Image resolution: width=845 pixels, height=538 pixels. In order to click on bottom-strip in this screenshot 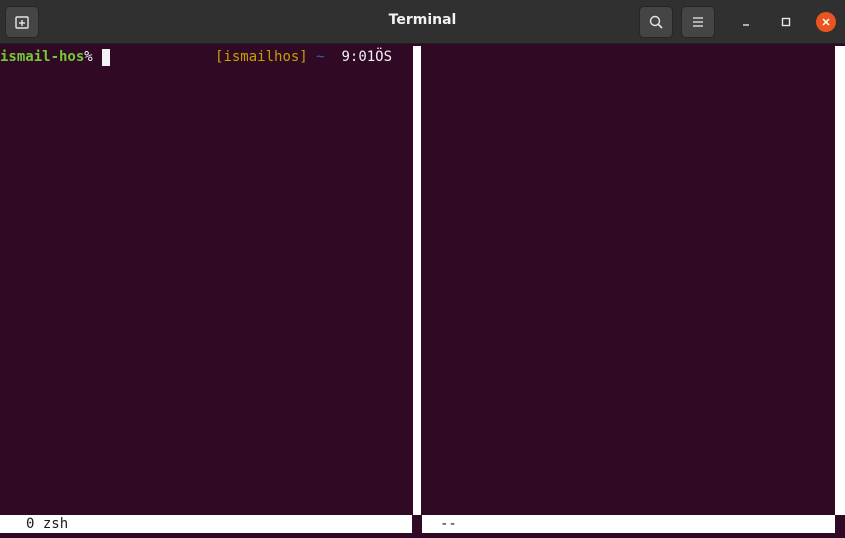, I will do `click(422, 535)`.